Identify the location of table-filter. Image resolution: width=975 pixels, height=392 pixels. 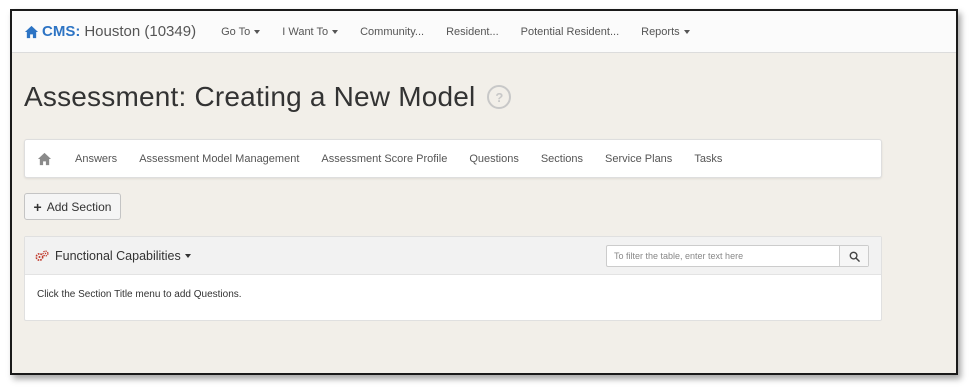
(737, 256).